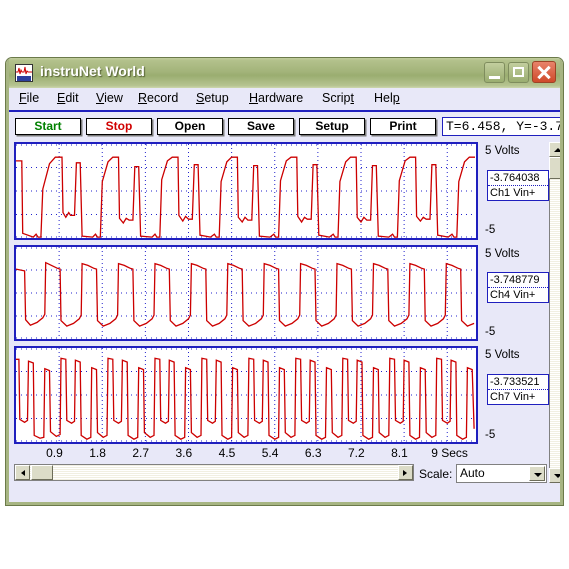  I want to click on time-axis: 0.9 1.8 2.7 3.6 4.5 5.4 6.3 7.2 8.1 9 Secs, so click(281, 454).